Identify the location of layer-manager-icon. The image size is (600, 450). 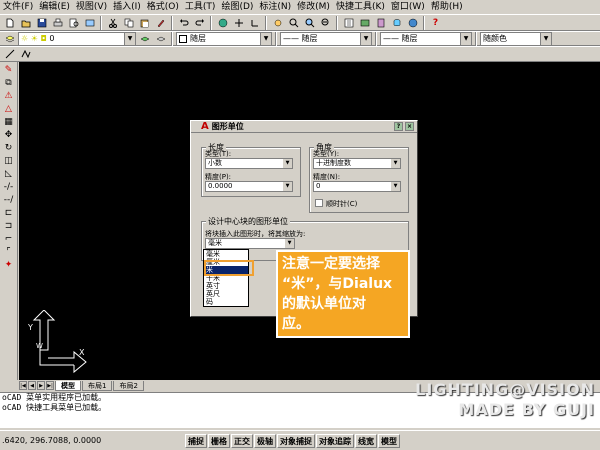
(9, 39).